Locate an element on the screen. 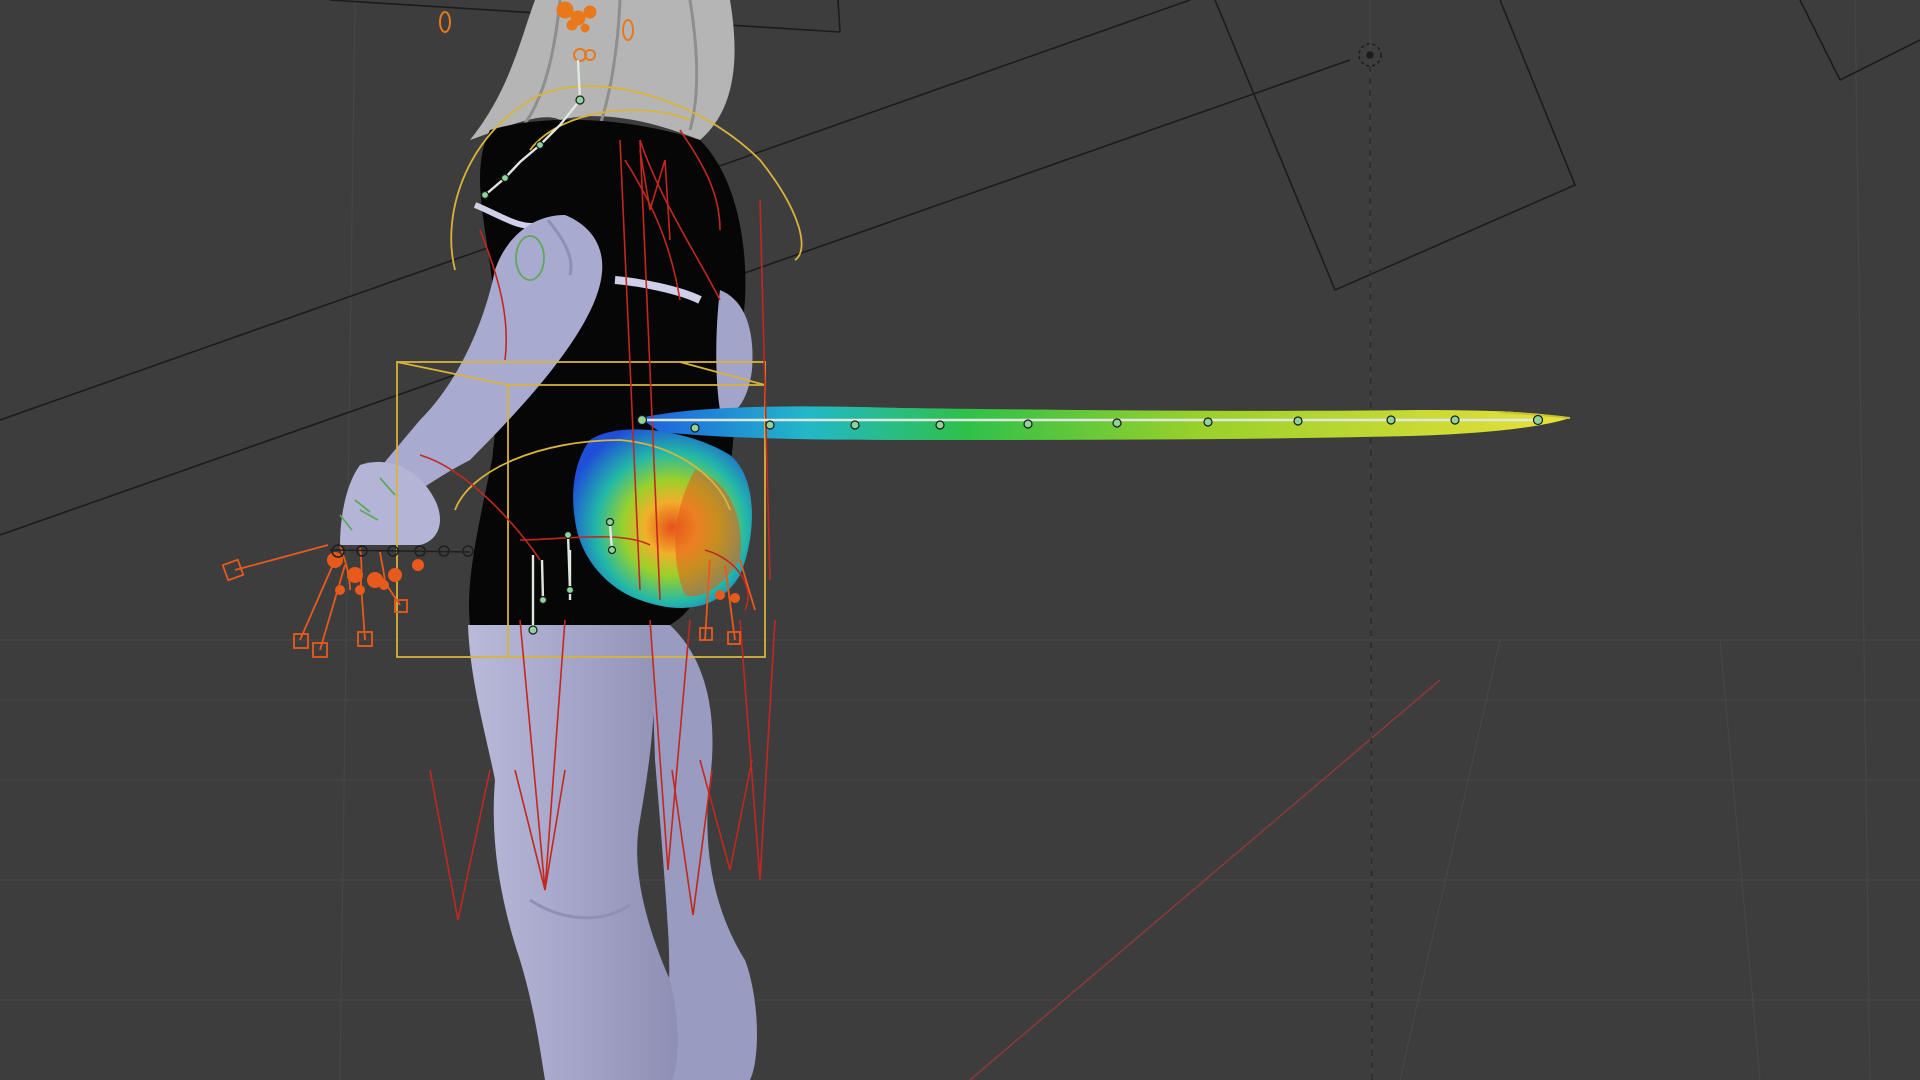 Image resolution: width=1920 pixels, height=1080 pixels. light-empty is located at coordinates (1370, 561).